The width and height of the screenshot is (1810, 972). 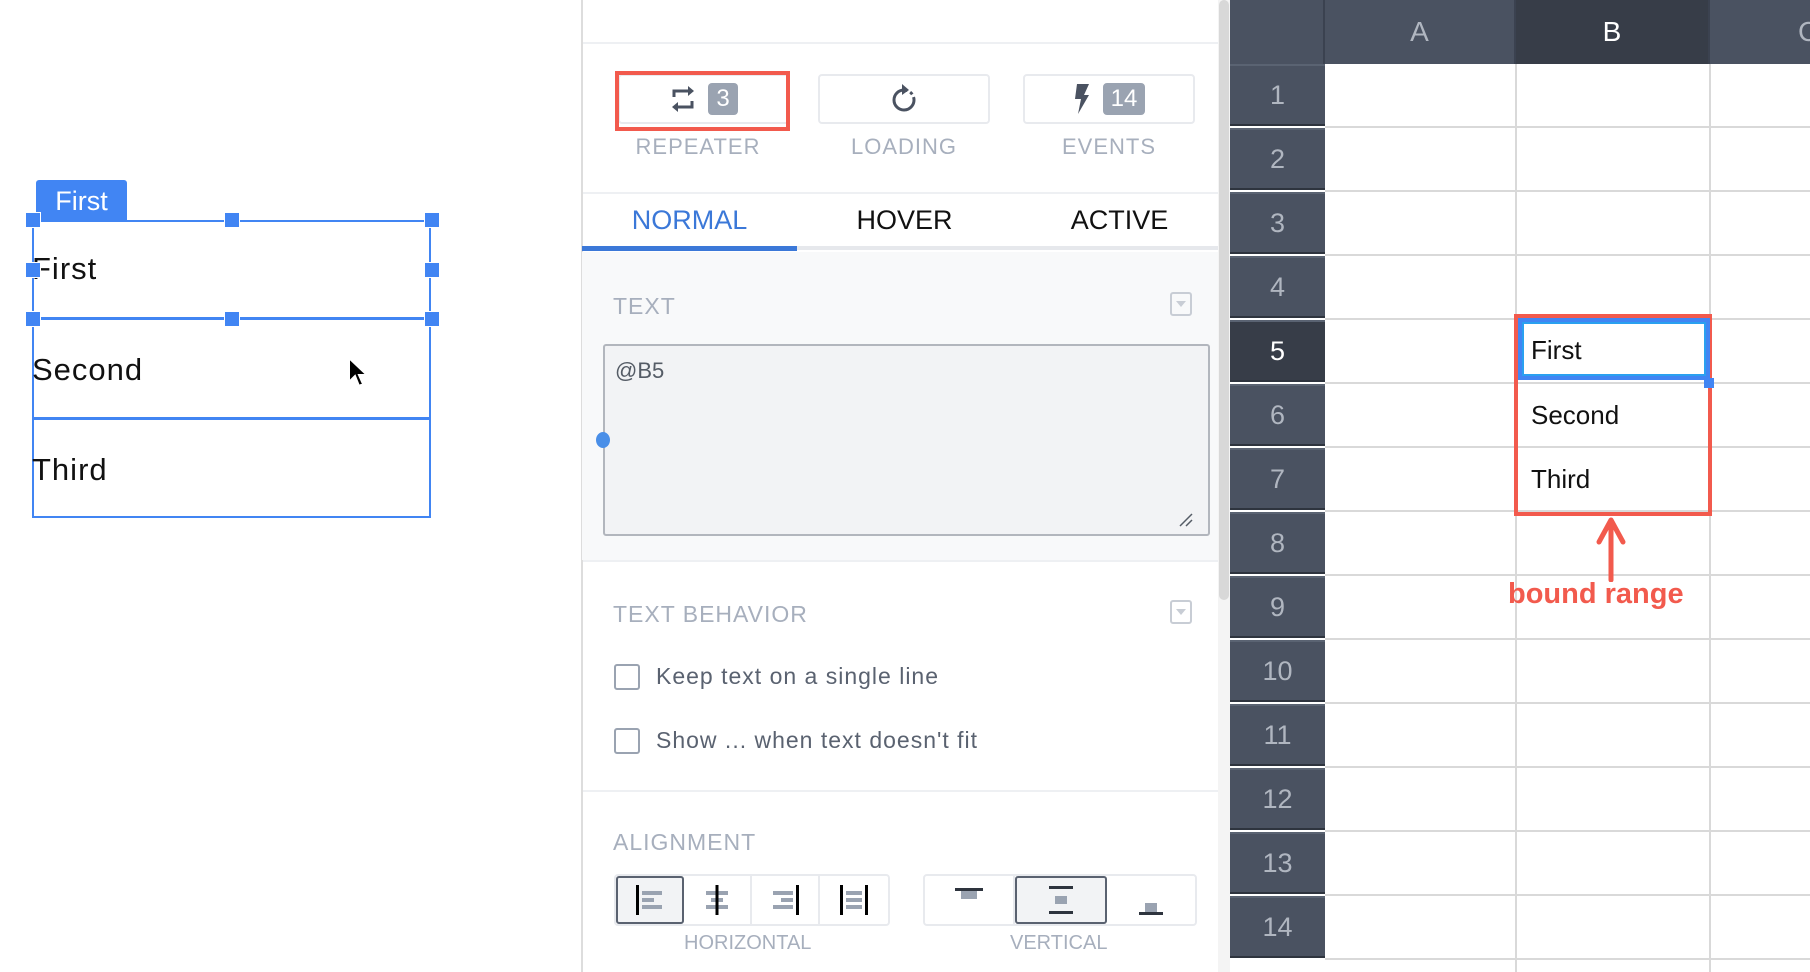 What do you see at coordinates (1277, 735) in the screenshot?
I see `row-header-11: 11` at bounding box center [1277, 735].